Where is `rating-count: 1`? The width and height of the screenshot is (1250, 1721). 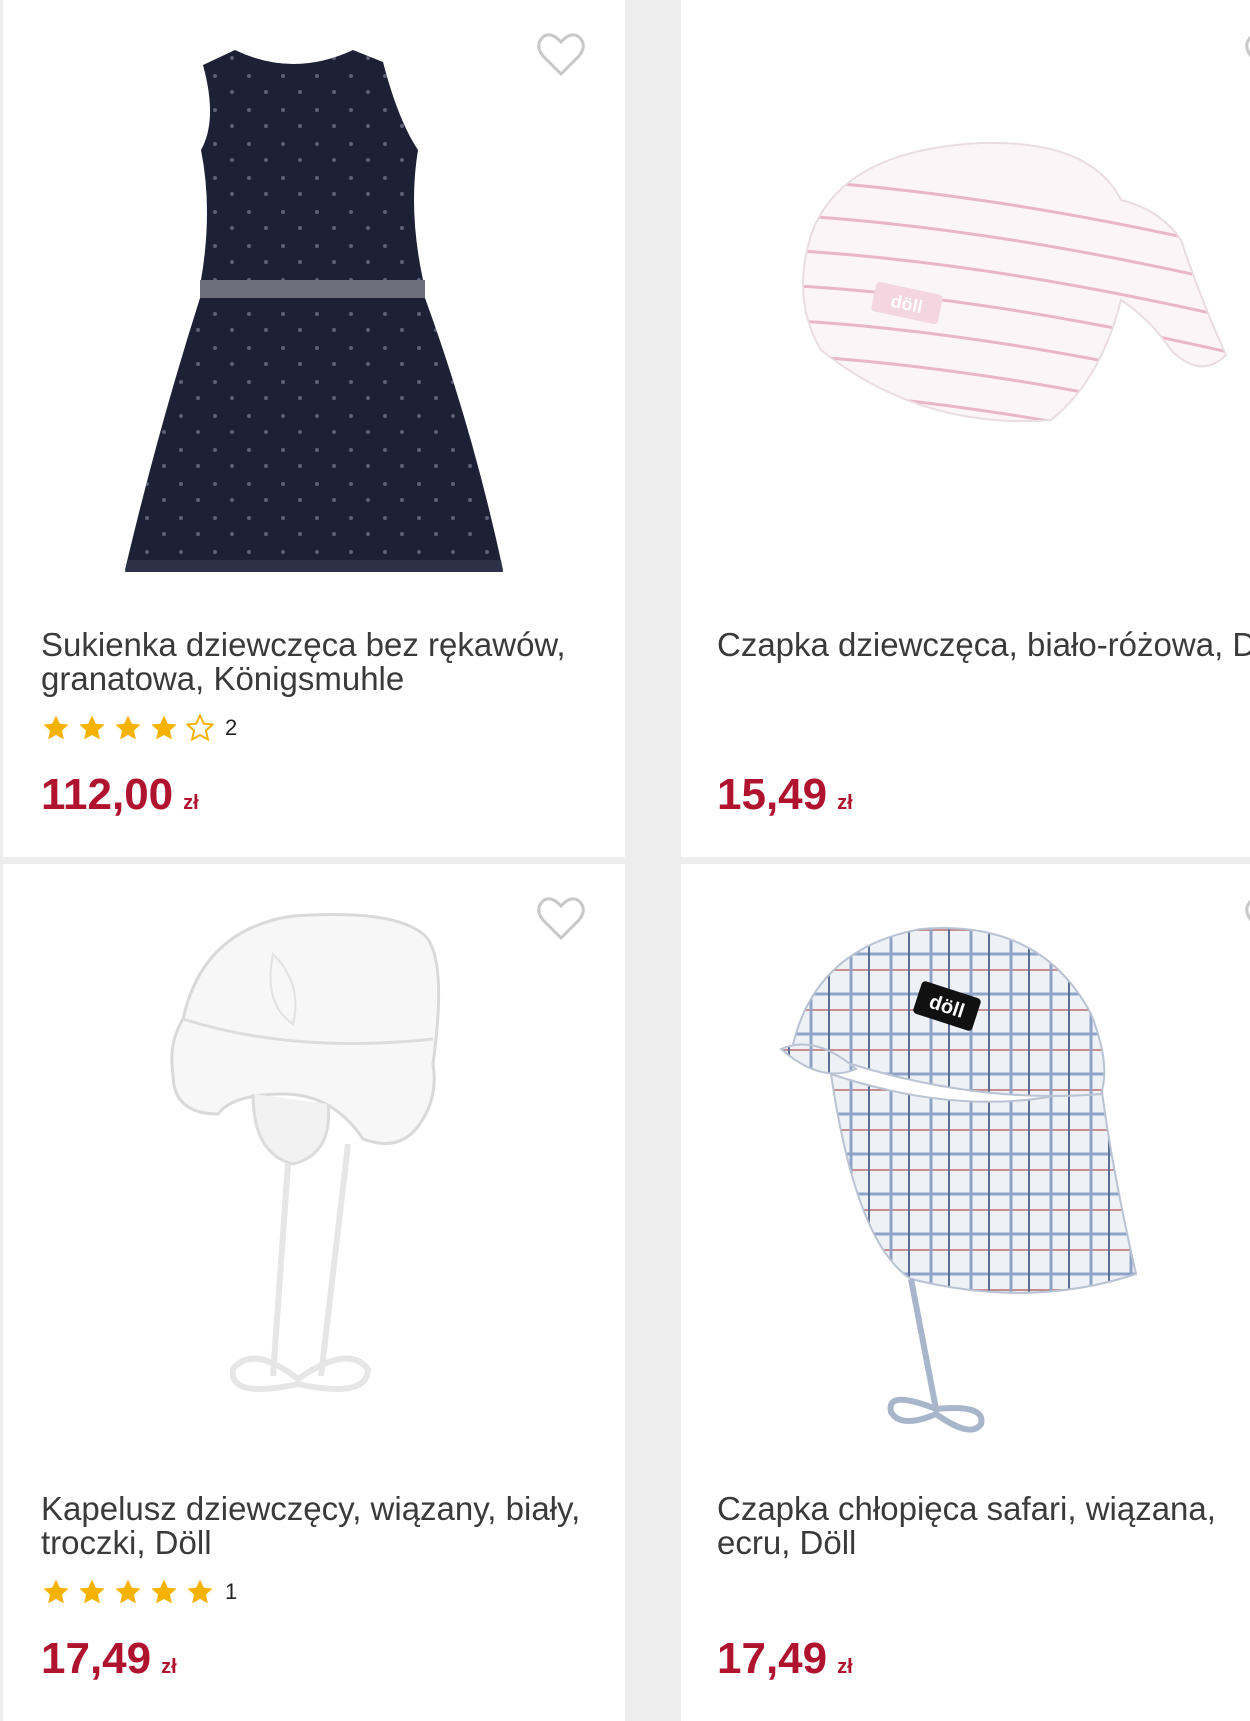 rating-count: 1 is located at coordinates (231, 1591).